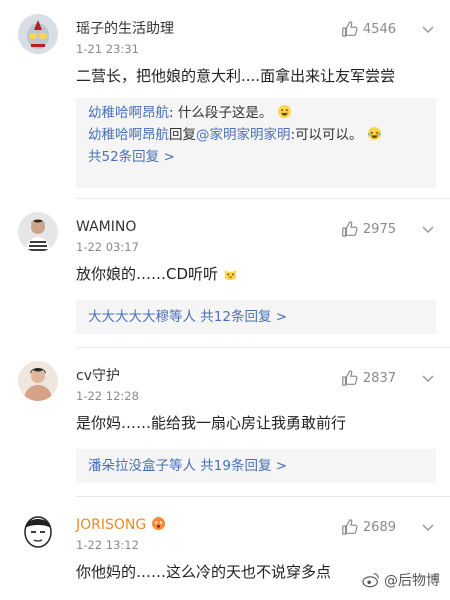  Describe the element at coordinates (107, 545) in the screenshot. I see `timestamp: 1-22 13:12` at that location.